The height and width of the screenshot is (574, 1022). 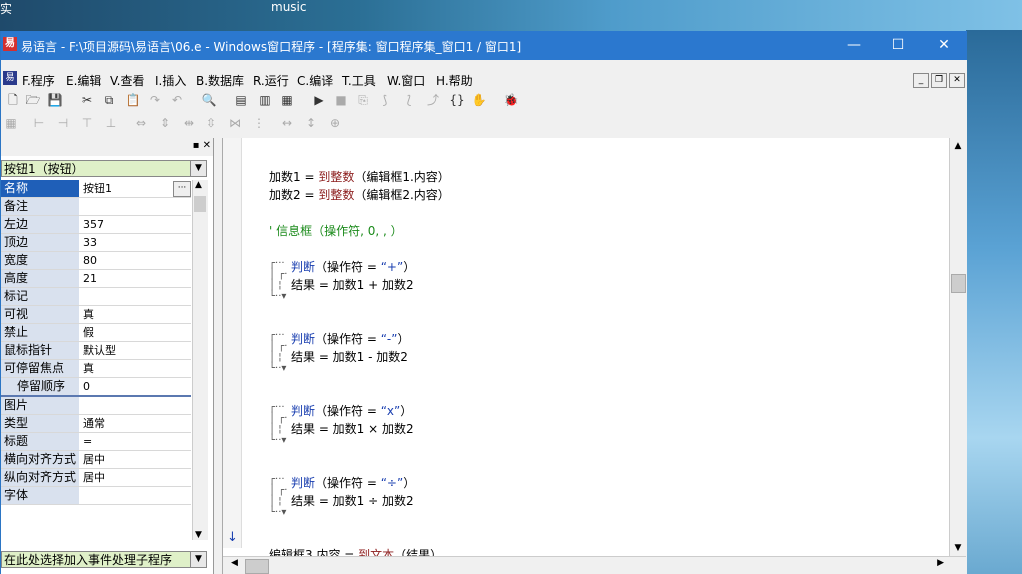 What do you see at coordinates (104, 559) in the screenshot?
I see `event-selector: 在此处选择加入事件处理子程序 ▼` at bounding box center [104, 559].